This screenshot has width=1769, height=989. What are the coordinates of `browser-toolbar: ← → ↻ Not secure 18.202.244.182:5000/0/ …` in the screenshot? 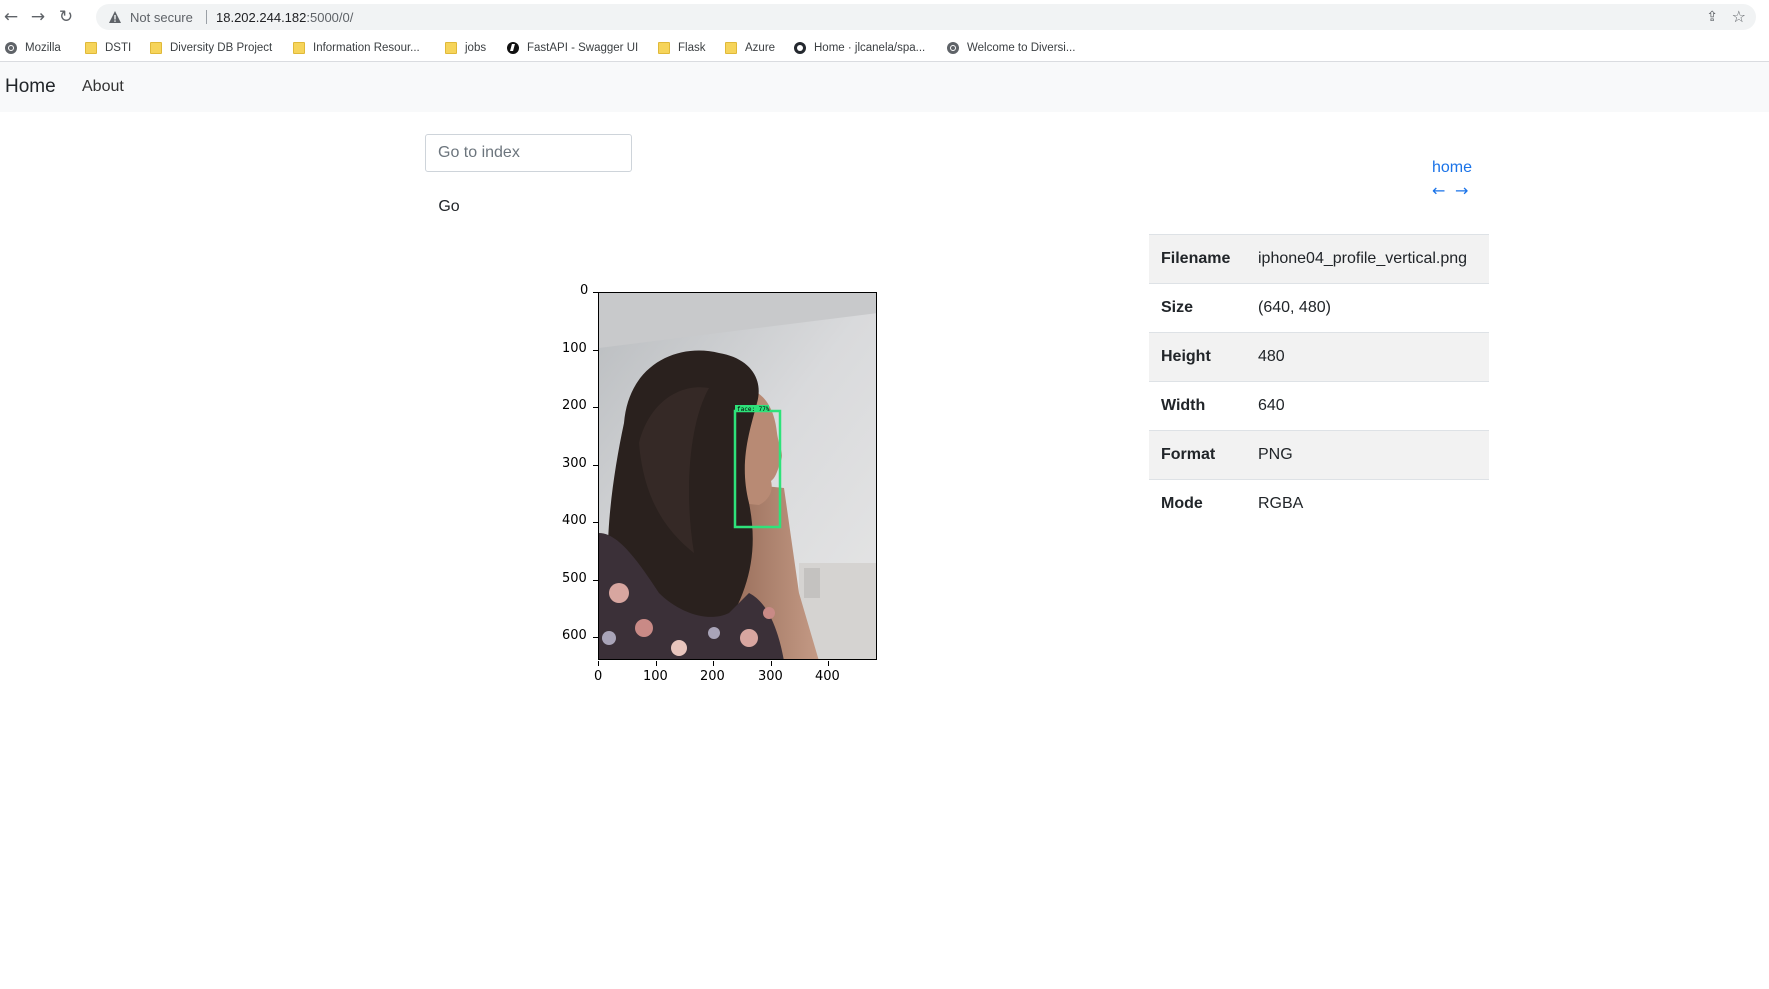 It's located at (884, 17).